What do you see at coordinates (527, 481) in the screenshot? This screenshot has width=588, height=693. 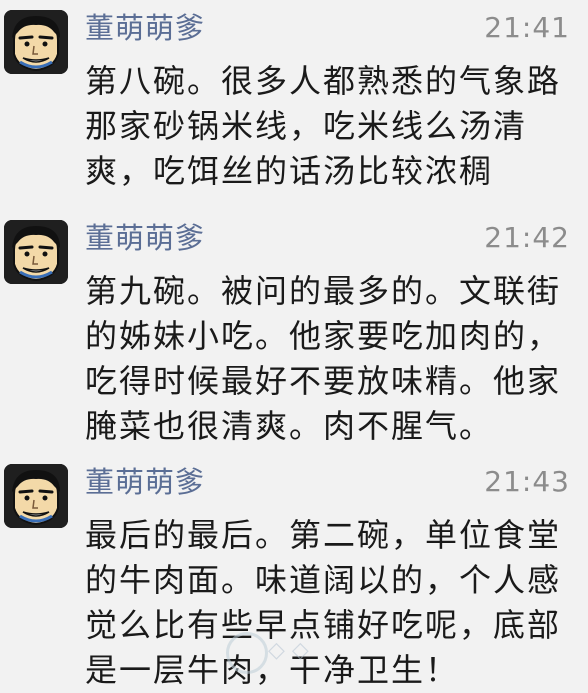 I see `timestamp: 21:43` at bounding box center [527, 481].